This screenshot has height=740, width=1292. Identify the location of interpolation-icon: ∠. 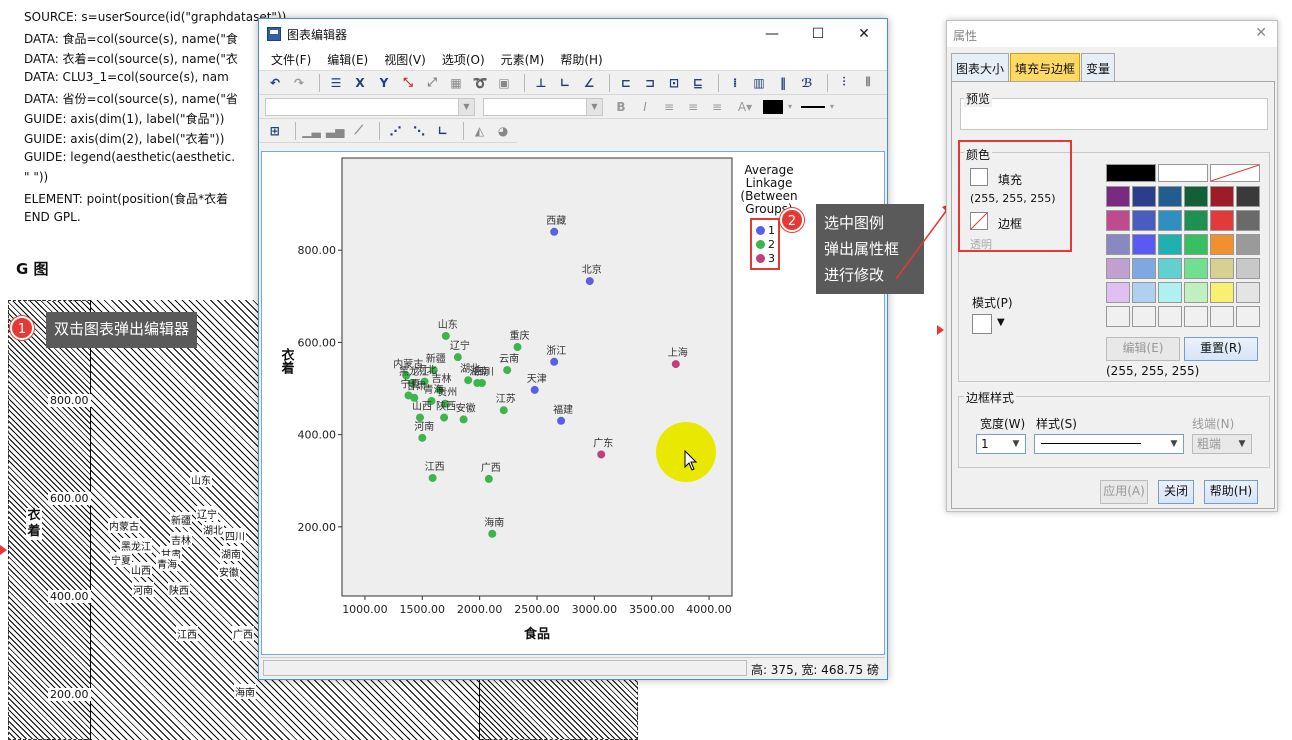
(589, 83).